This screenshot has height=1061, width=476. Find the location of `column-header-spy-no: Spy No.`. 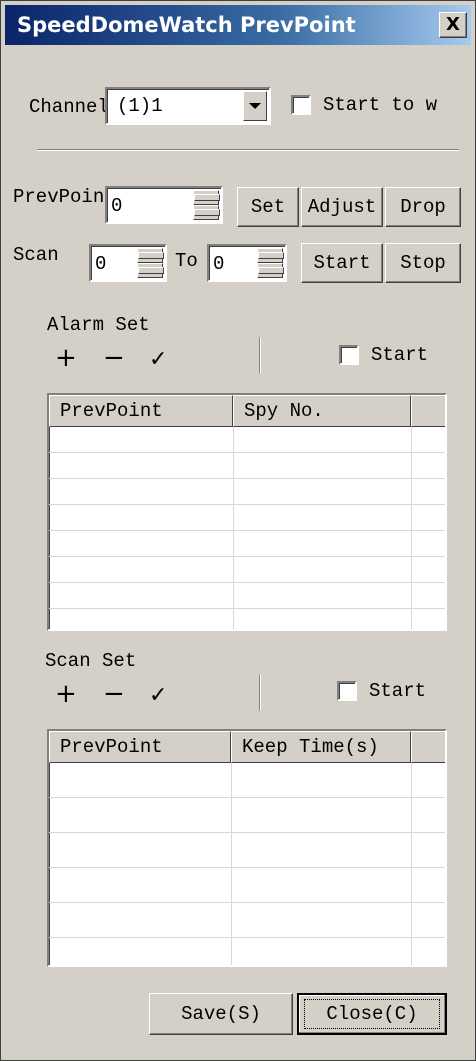

column-header-spy-no: Spy No. is located at coordinates (322, 411).